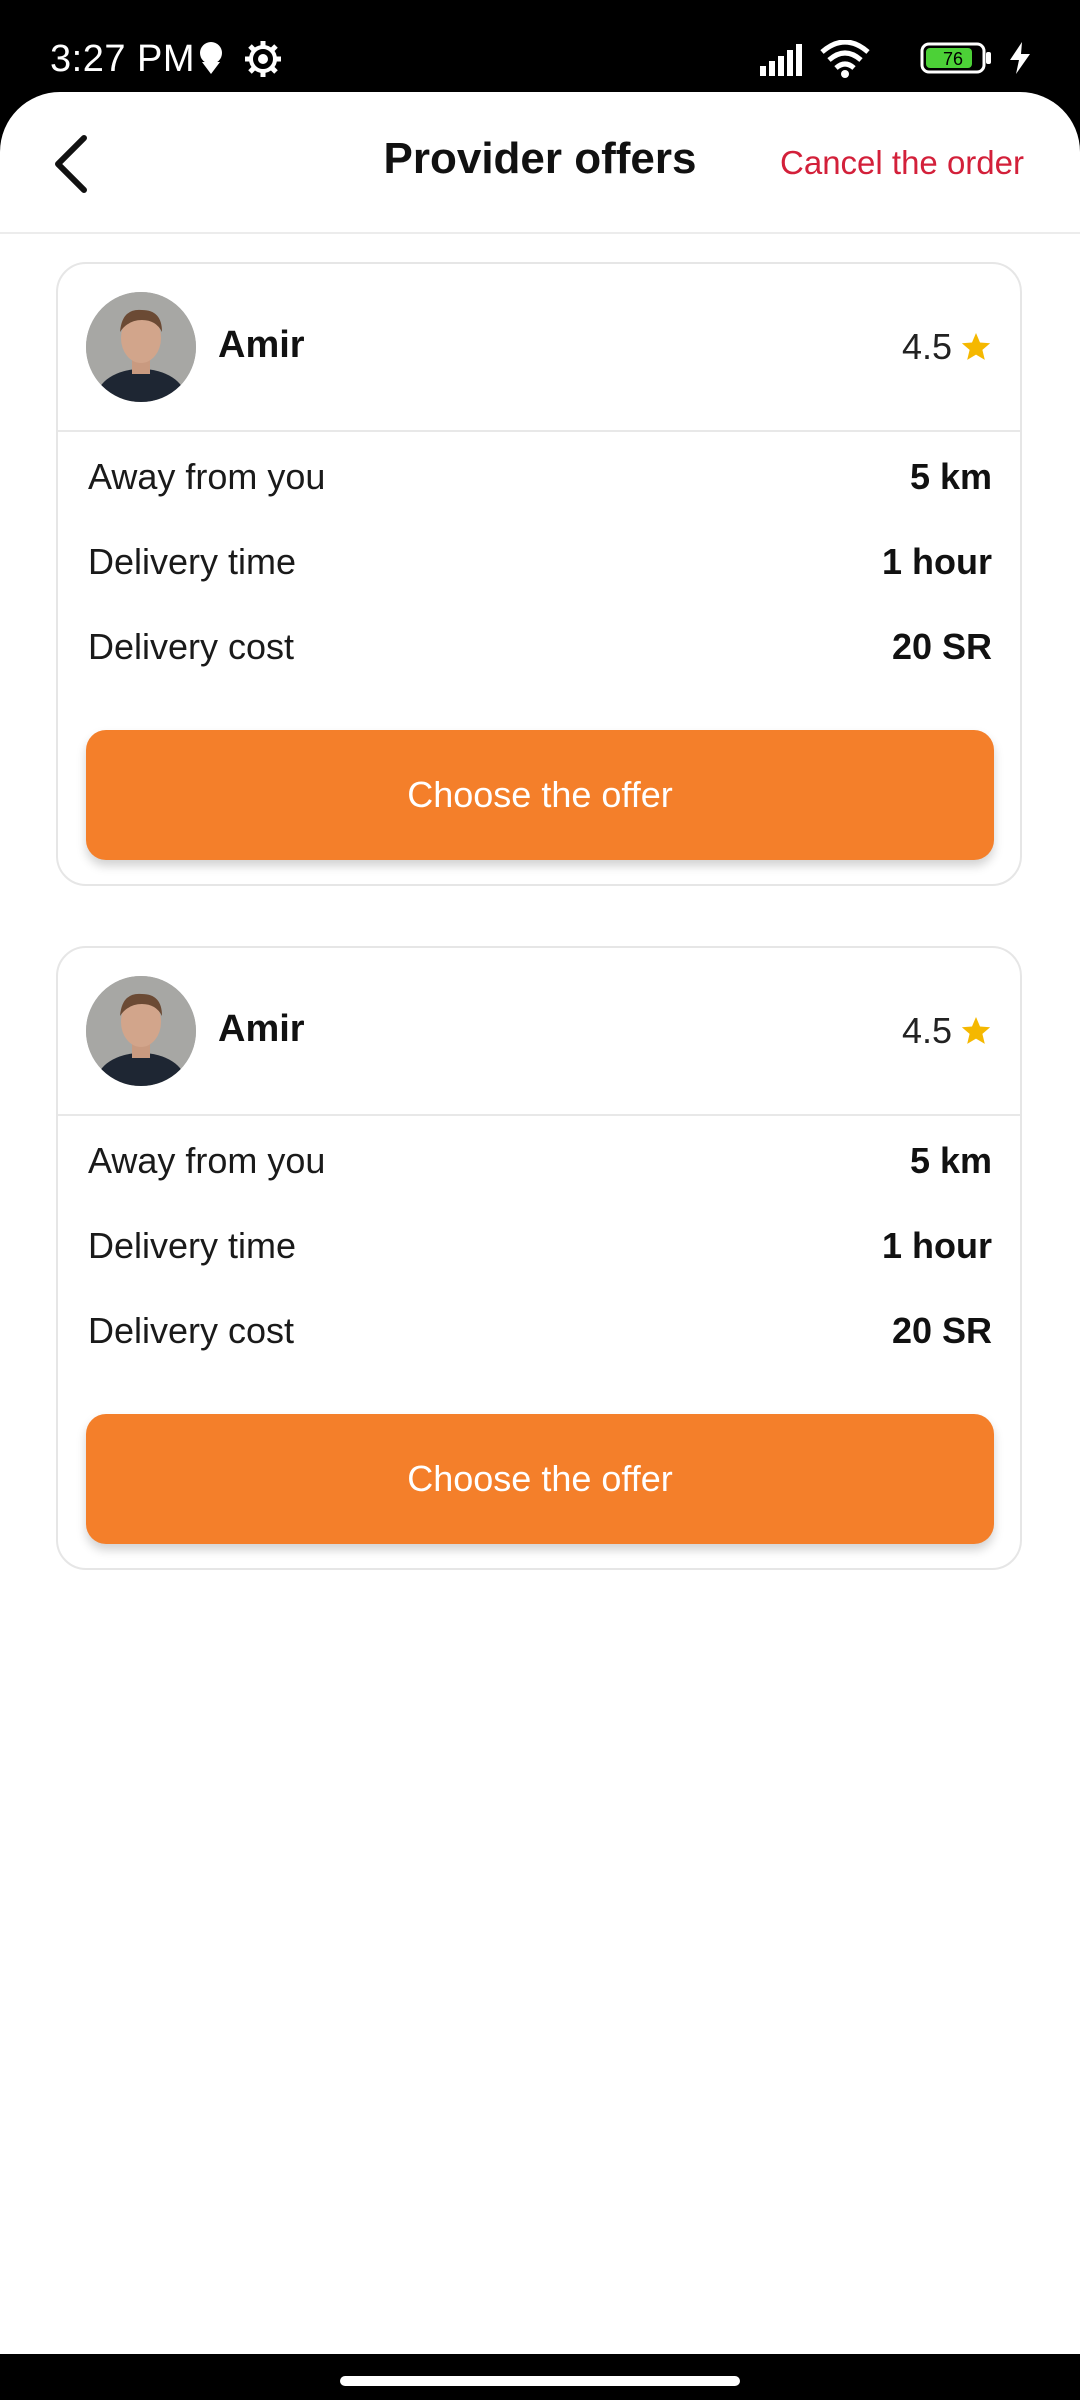 The height and width of the screenshot is (2400, 1080). Describe the element at coordinates (263, 61) in the screenshot. I see `settings-gear-icon` at that location.